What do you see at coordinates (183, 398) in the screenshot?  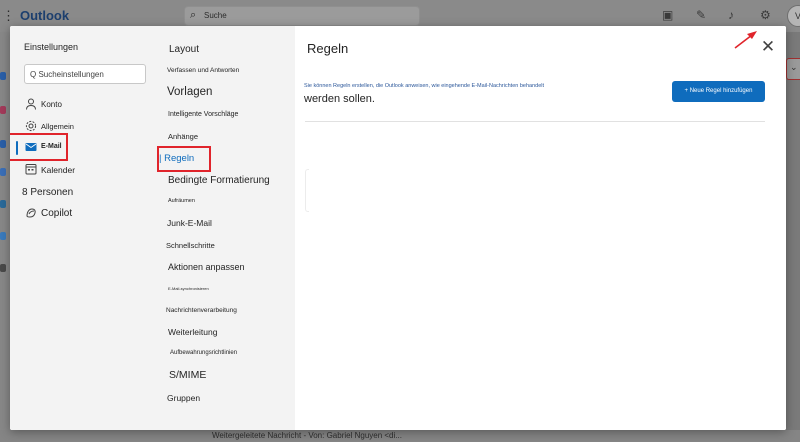 I see `nav-gruppen: Gruppen` at bounding box center [183, 398].